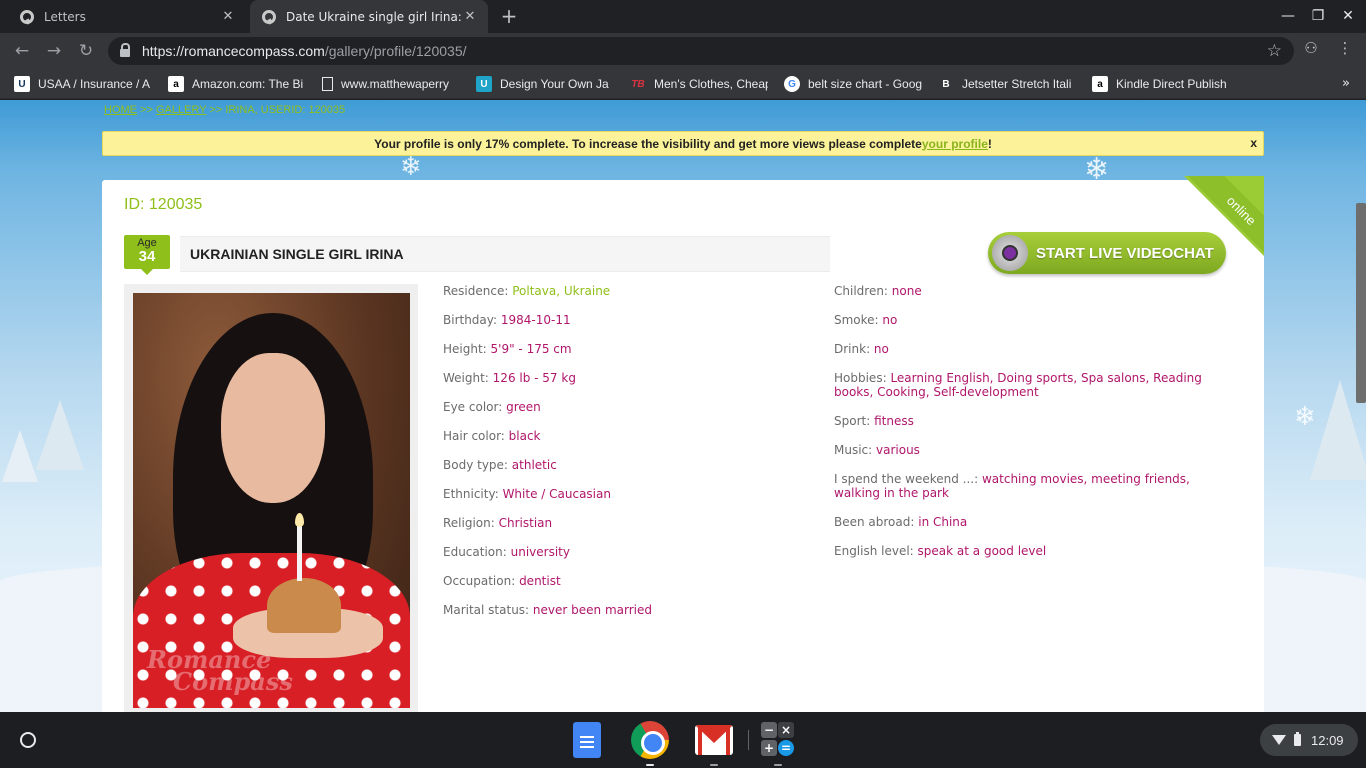 The height and width of the screenshot is (768, 1366). I want to click on bookmark-mens-clothes: TB Men's Clothes, Cheap, so click(699, 84).